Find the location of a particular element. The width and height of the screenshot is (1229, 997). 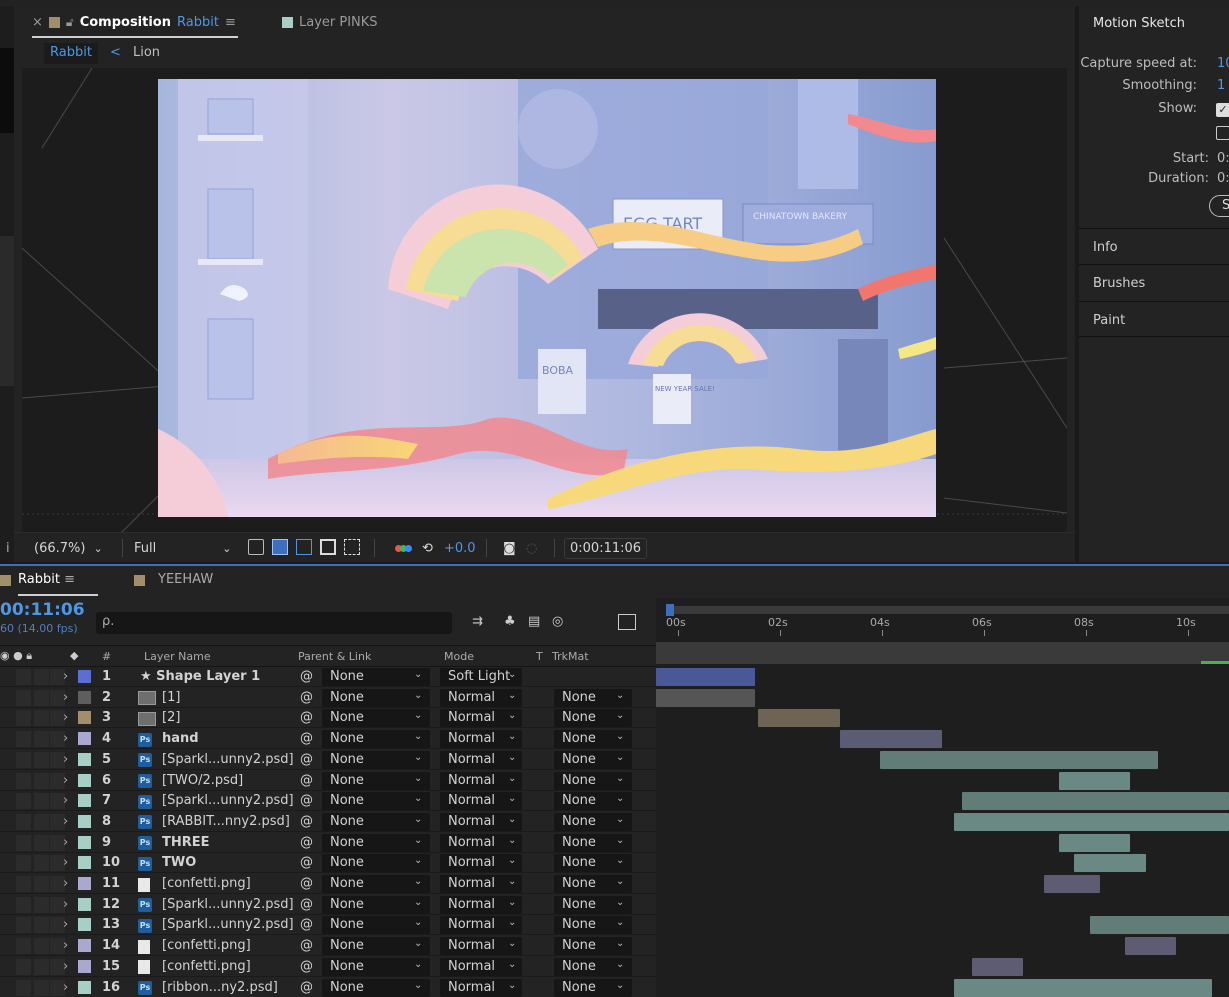

channel-icon is located at coordinates (403, 548).